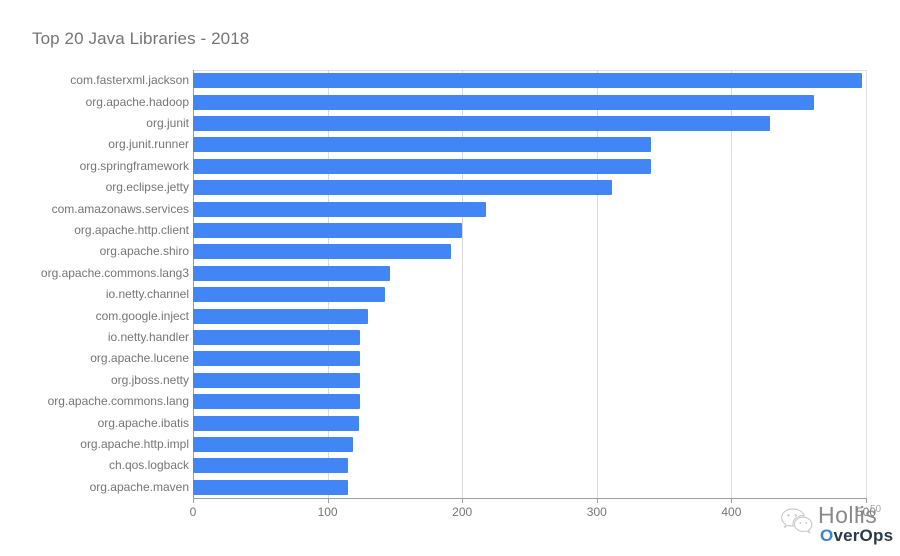  Describe the element at coordinates (137, 101) in the screenshot. I see `category-label: org.apache.hadoop` at that location.